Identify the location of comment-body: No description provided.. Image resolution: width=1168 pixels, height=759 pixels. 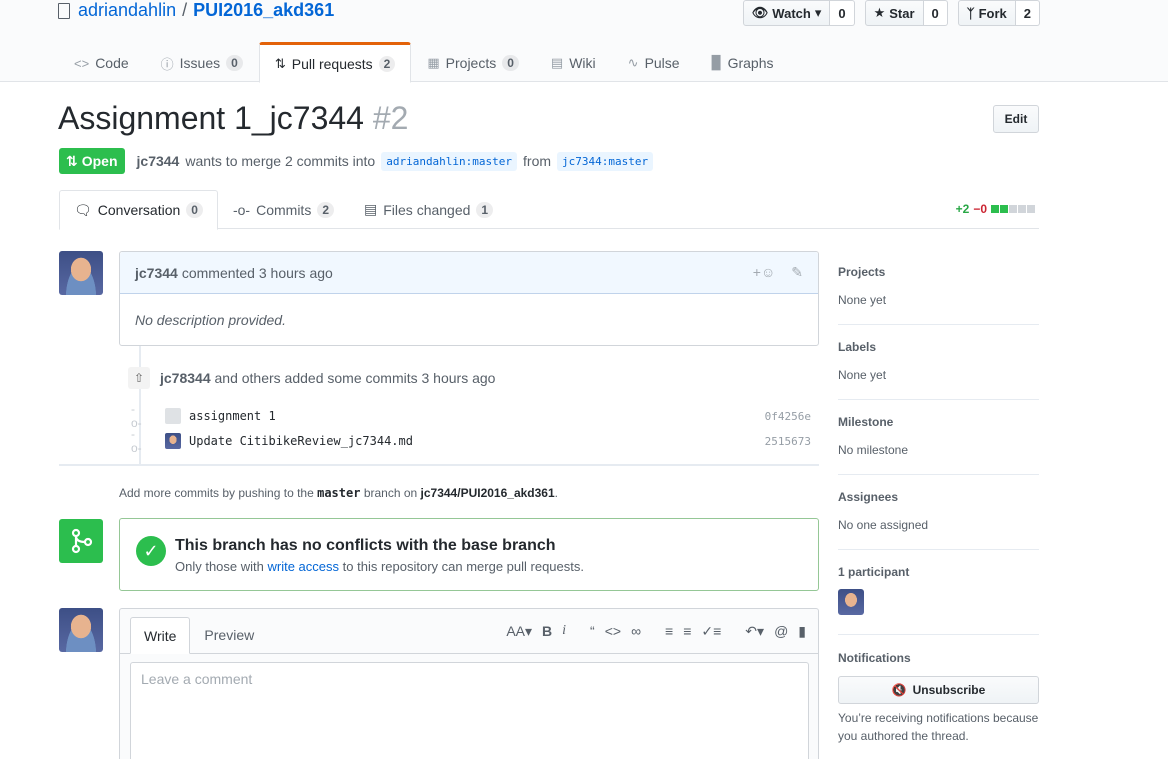
(210, 320).